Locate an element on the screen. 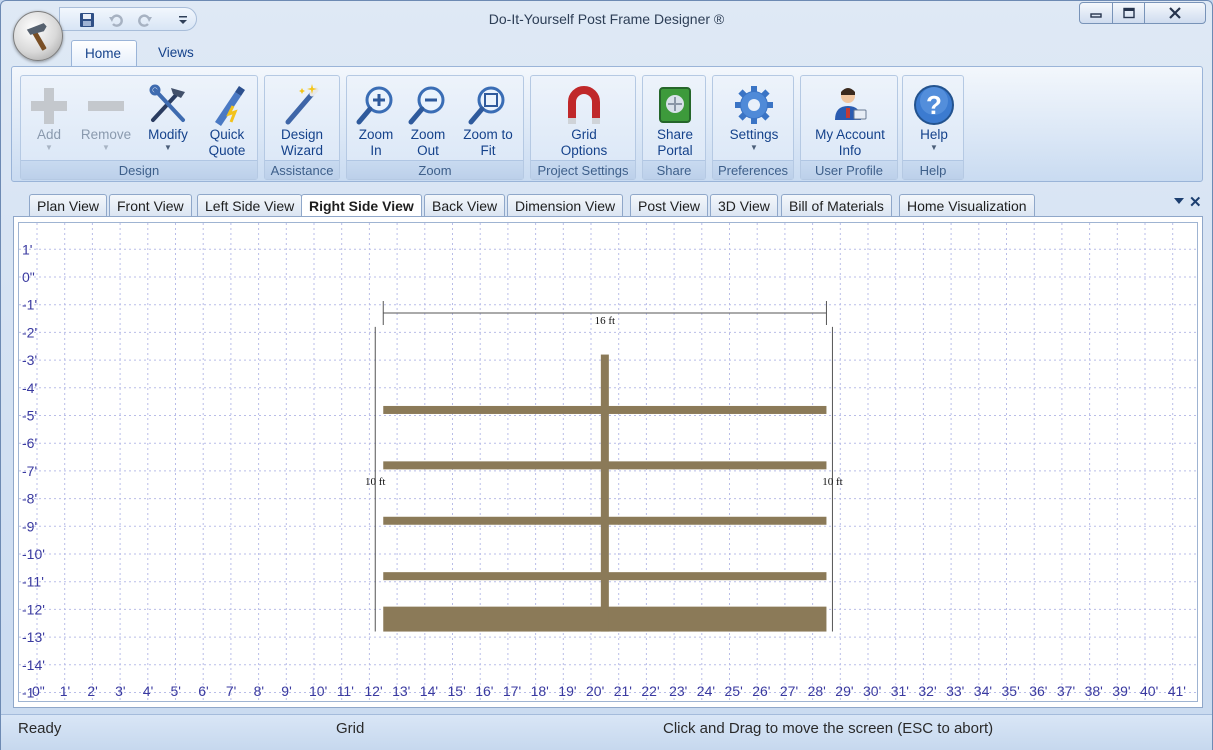  design-wizard-button: Design Wizard is located at coordinates (302, 120).